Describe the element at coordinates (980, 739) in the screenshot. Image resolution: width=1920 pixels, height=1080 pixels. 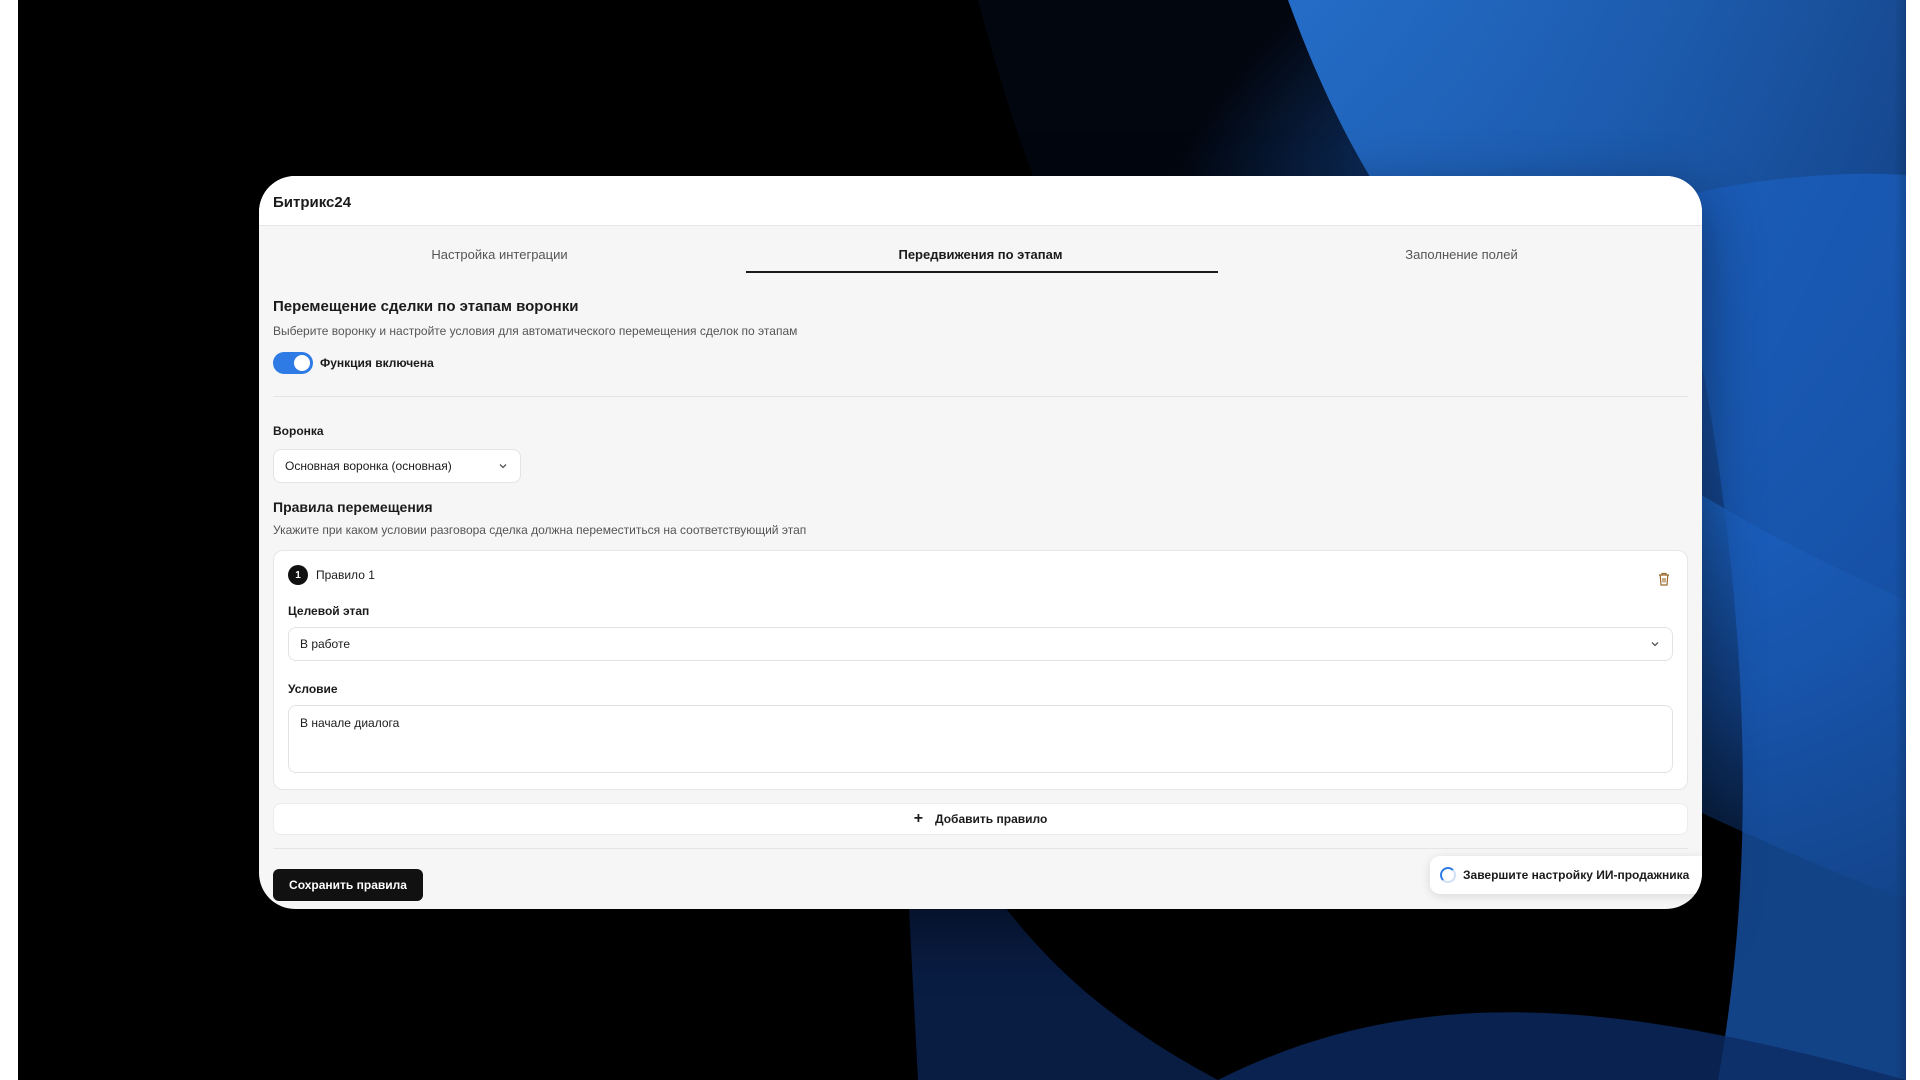
I see `condition-textarea: В начале диалога` at that location.